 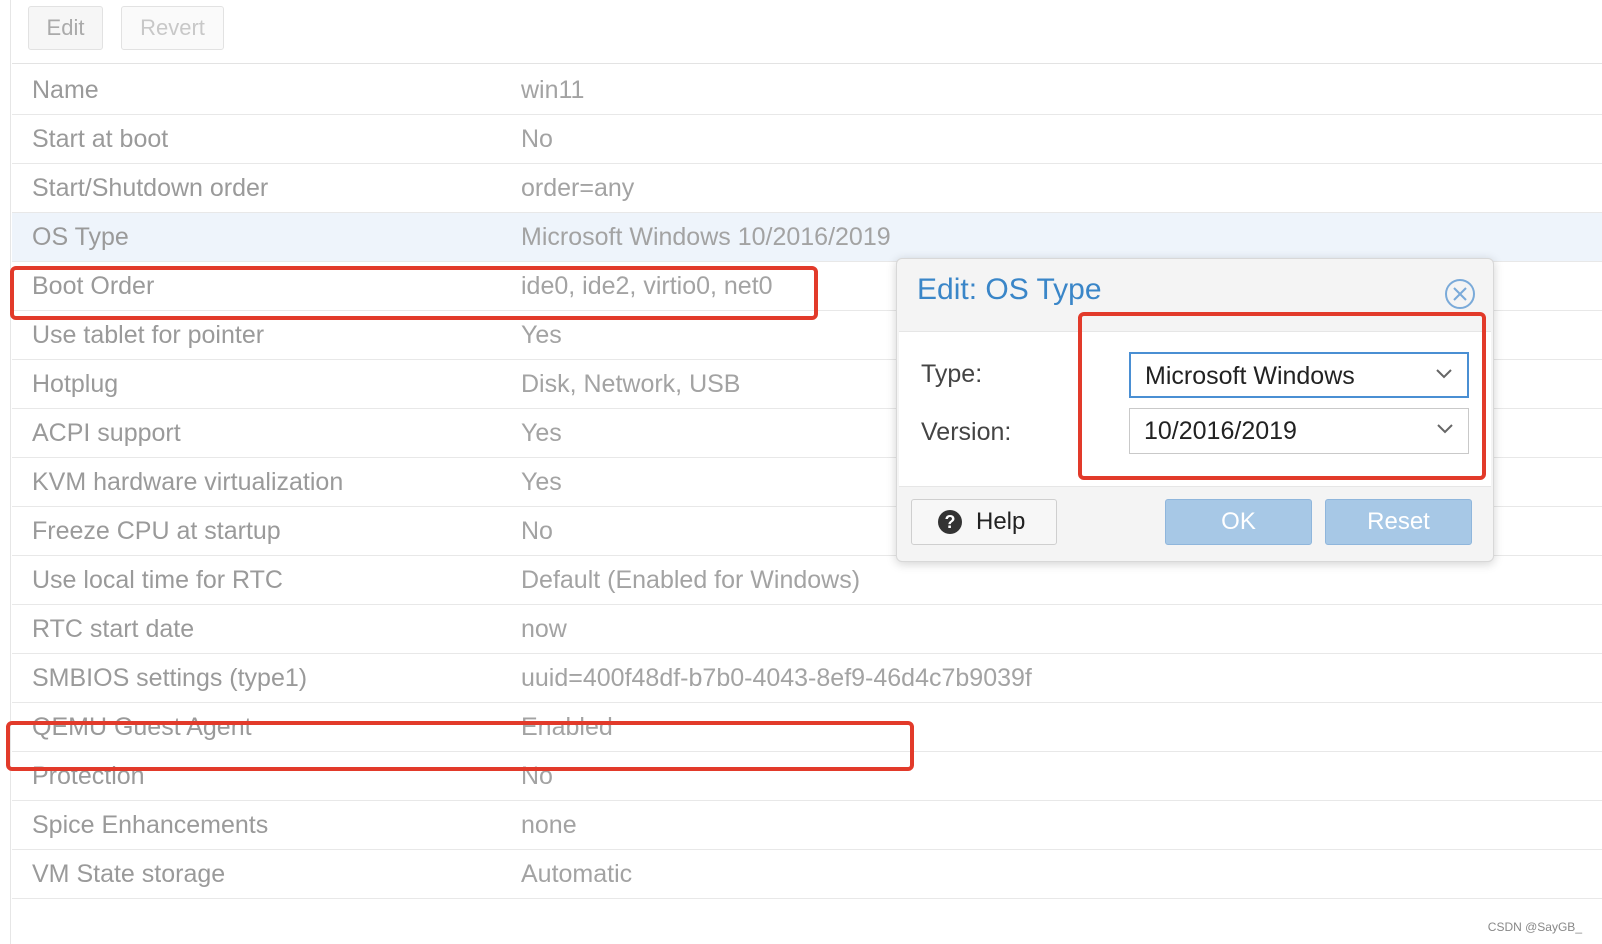 I want to click on option-key: Spice Enhancements, so click(x=150, y=825).